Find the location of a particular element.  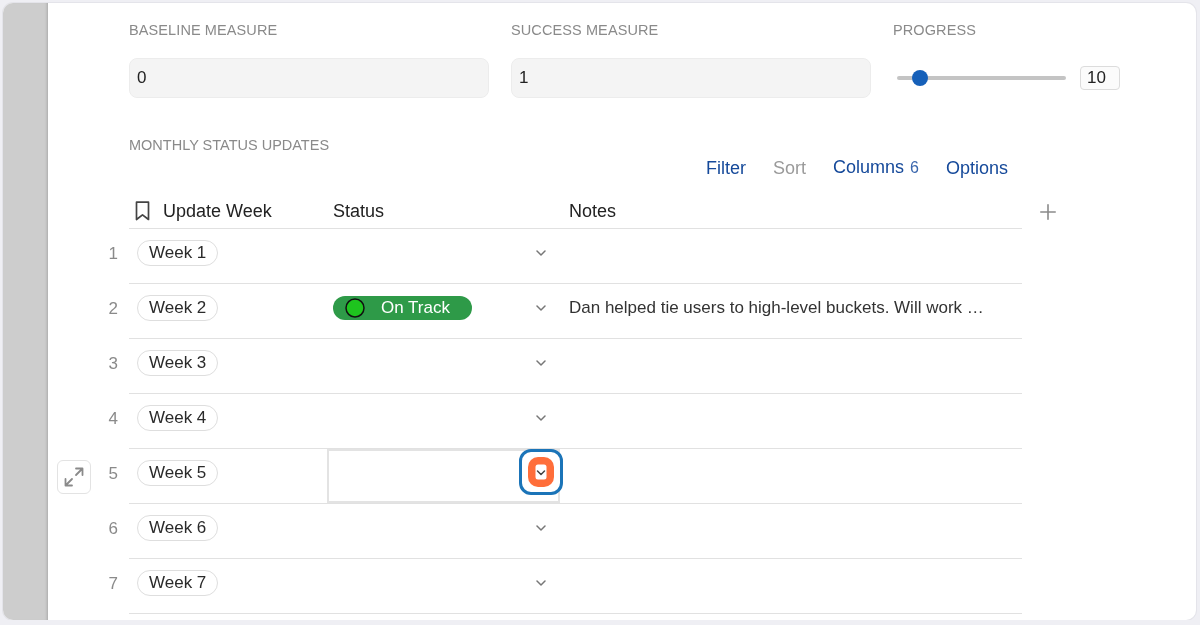

row-number: 3 is located at coordinates (113, 363).